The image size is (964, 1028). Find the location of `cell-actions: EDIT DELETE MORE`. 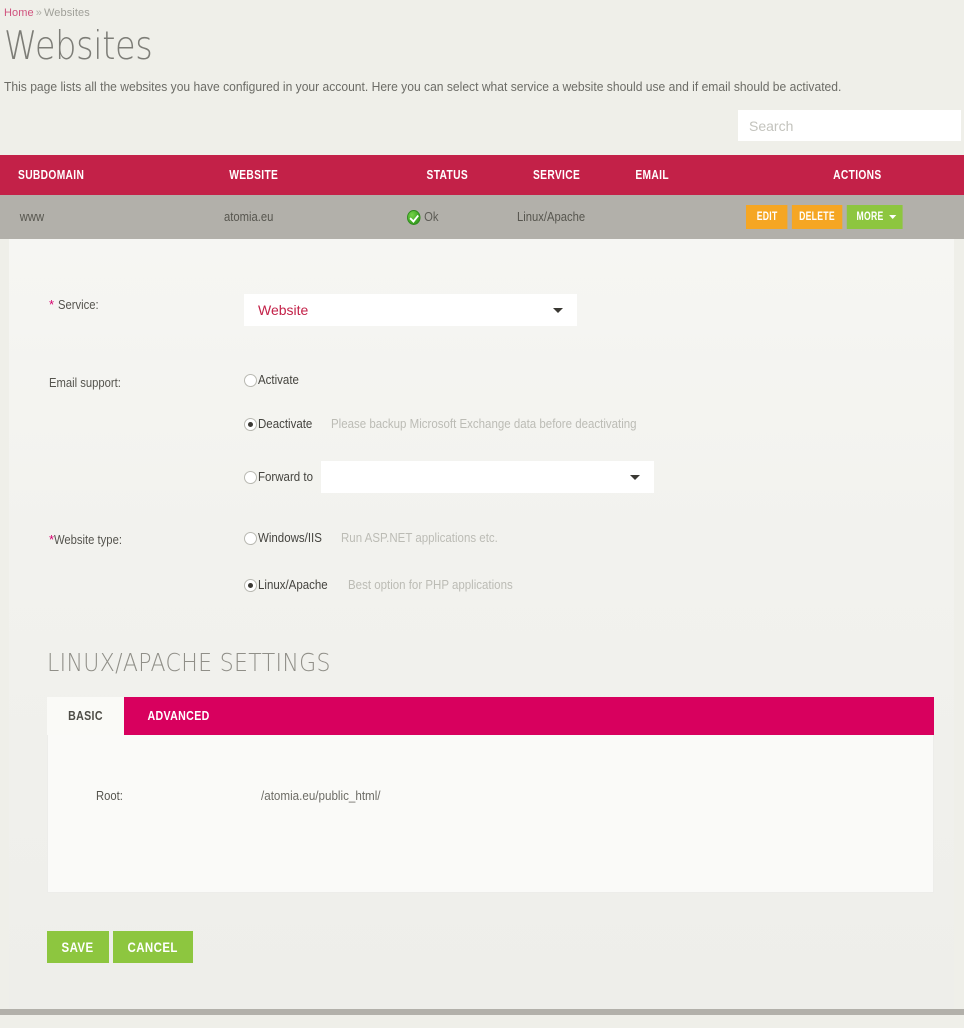

cell-actions: EDIT DELETE MORE is located at coordinates (844, 217).